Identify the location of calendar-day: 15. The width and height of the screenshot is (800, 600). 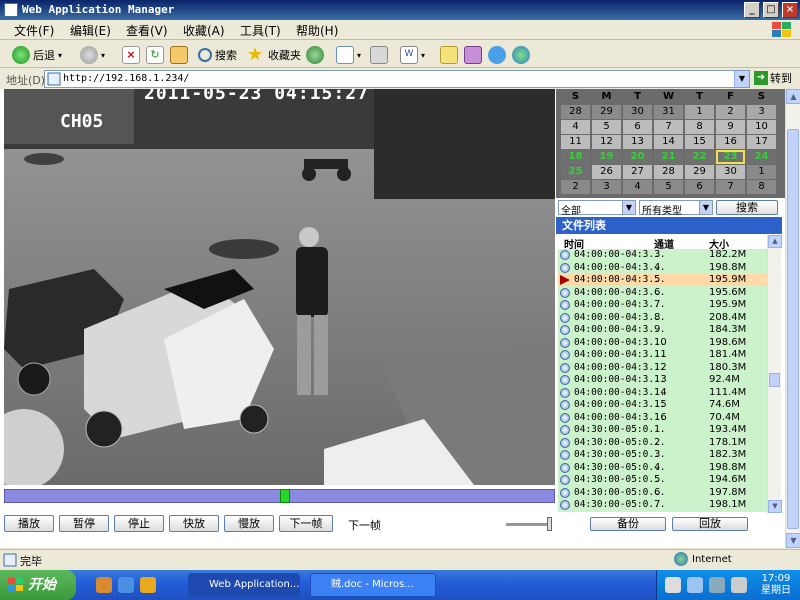
(699, 142).